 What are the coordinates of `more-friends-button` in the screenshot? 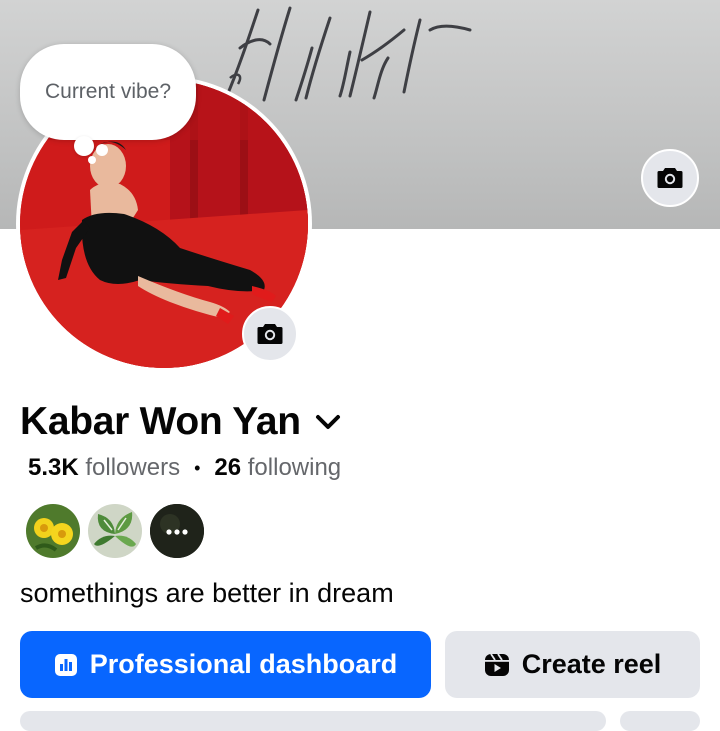 It's located at (177, 531).